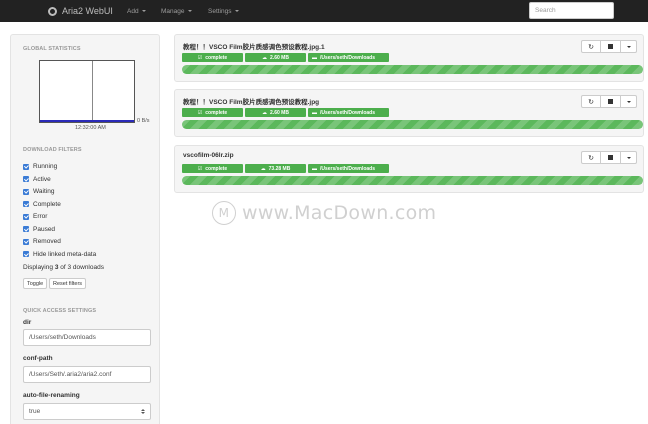 The width and height of the screenshot is (648, 424). I want to click on setting-label-dir: dir, so click(27, 322).